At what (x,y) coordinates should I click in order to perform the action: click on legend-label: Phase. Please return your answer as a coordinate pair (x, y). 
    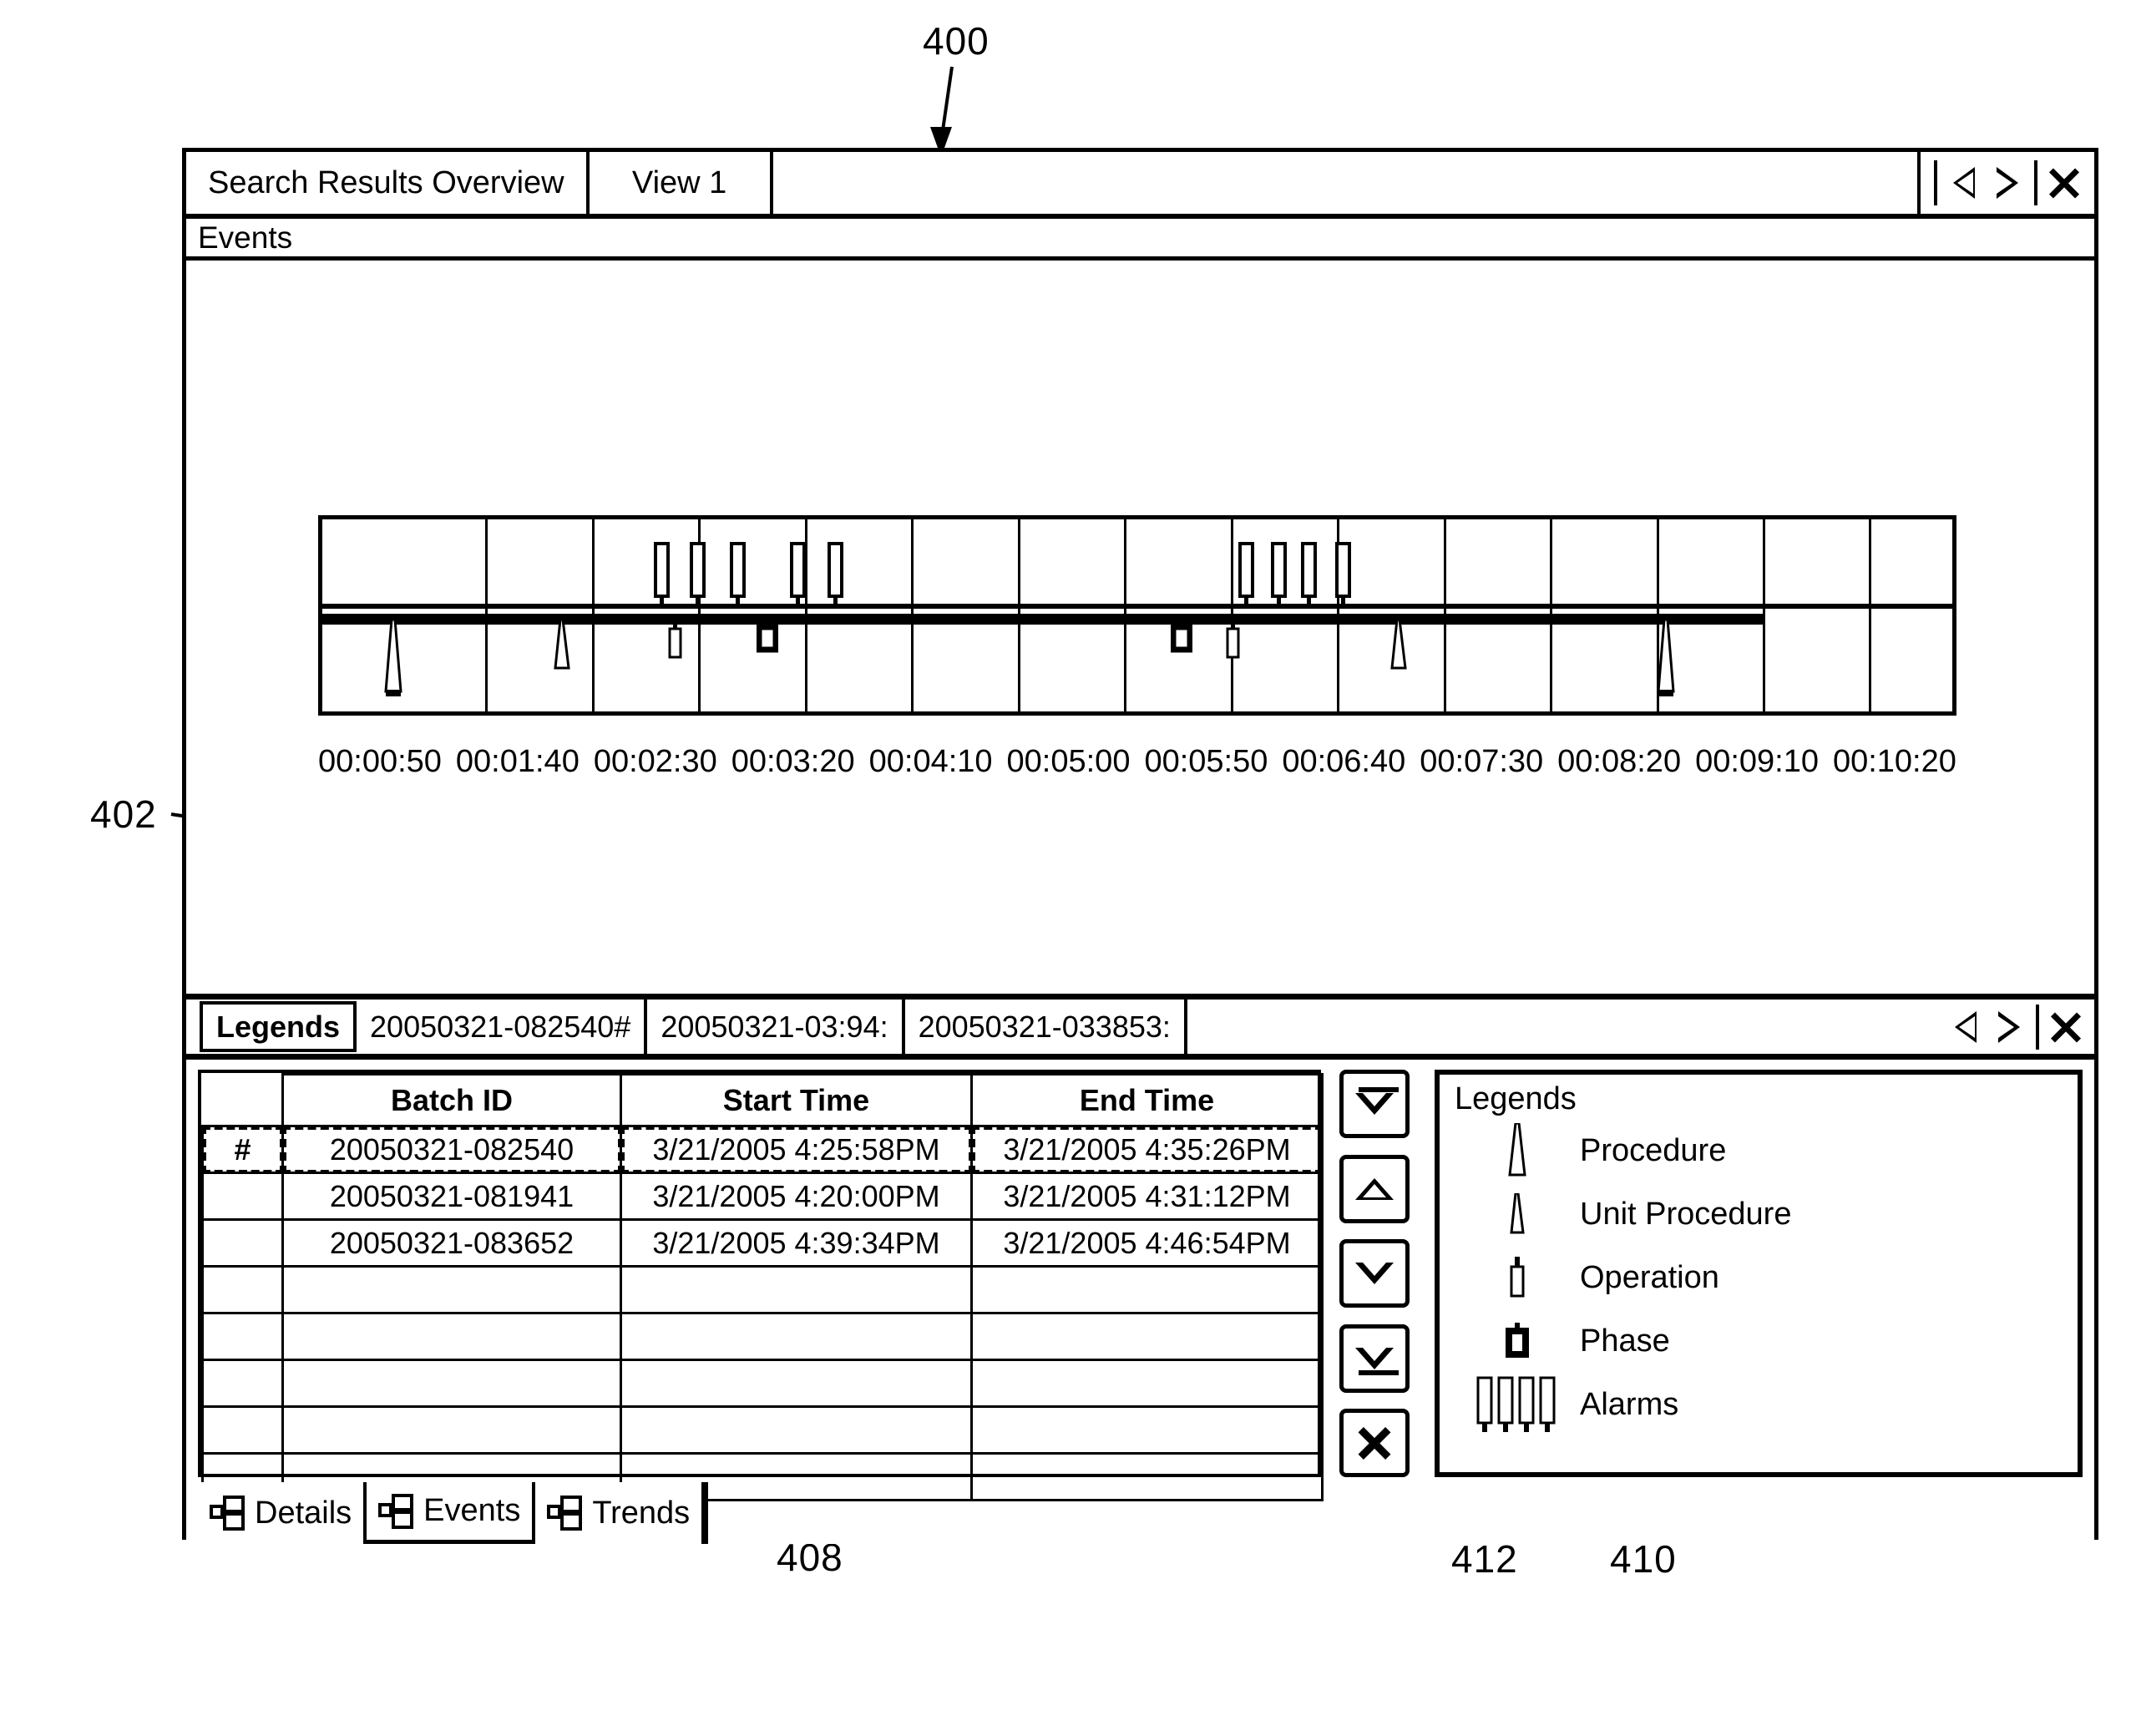
    Looking at the image, I should click on (1625, 1341).